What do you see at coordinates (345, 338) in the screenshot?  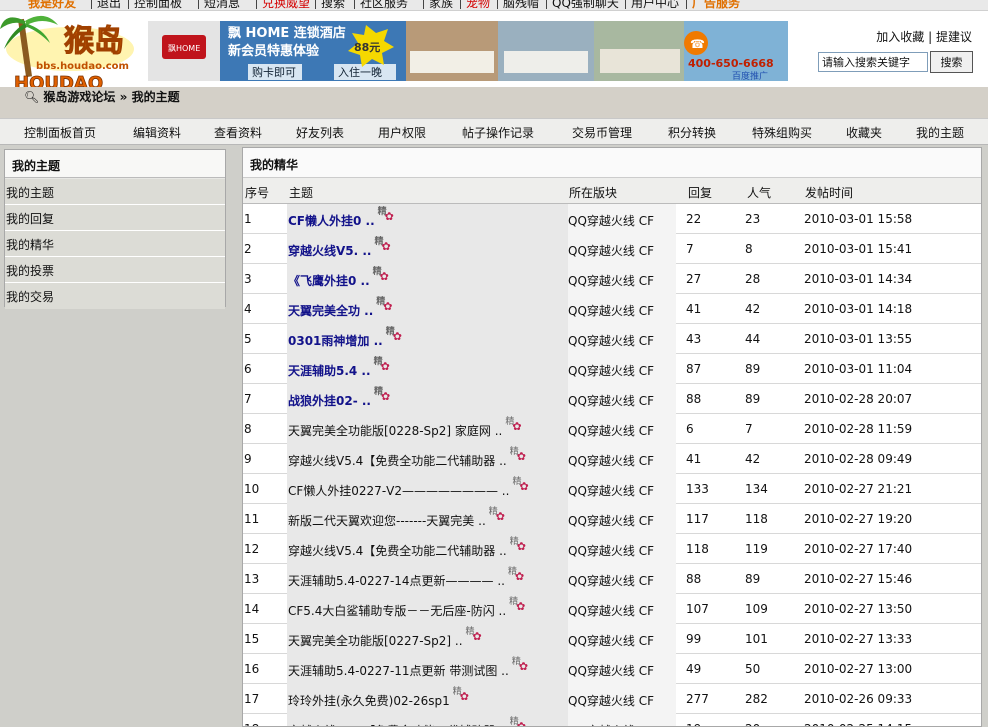 I see `thread-subject-link: 0301雨神增加 .. 精 ✿` at bounding box center [345, 338].